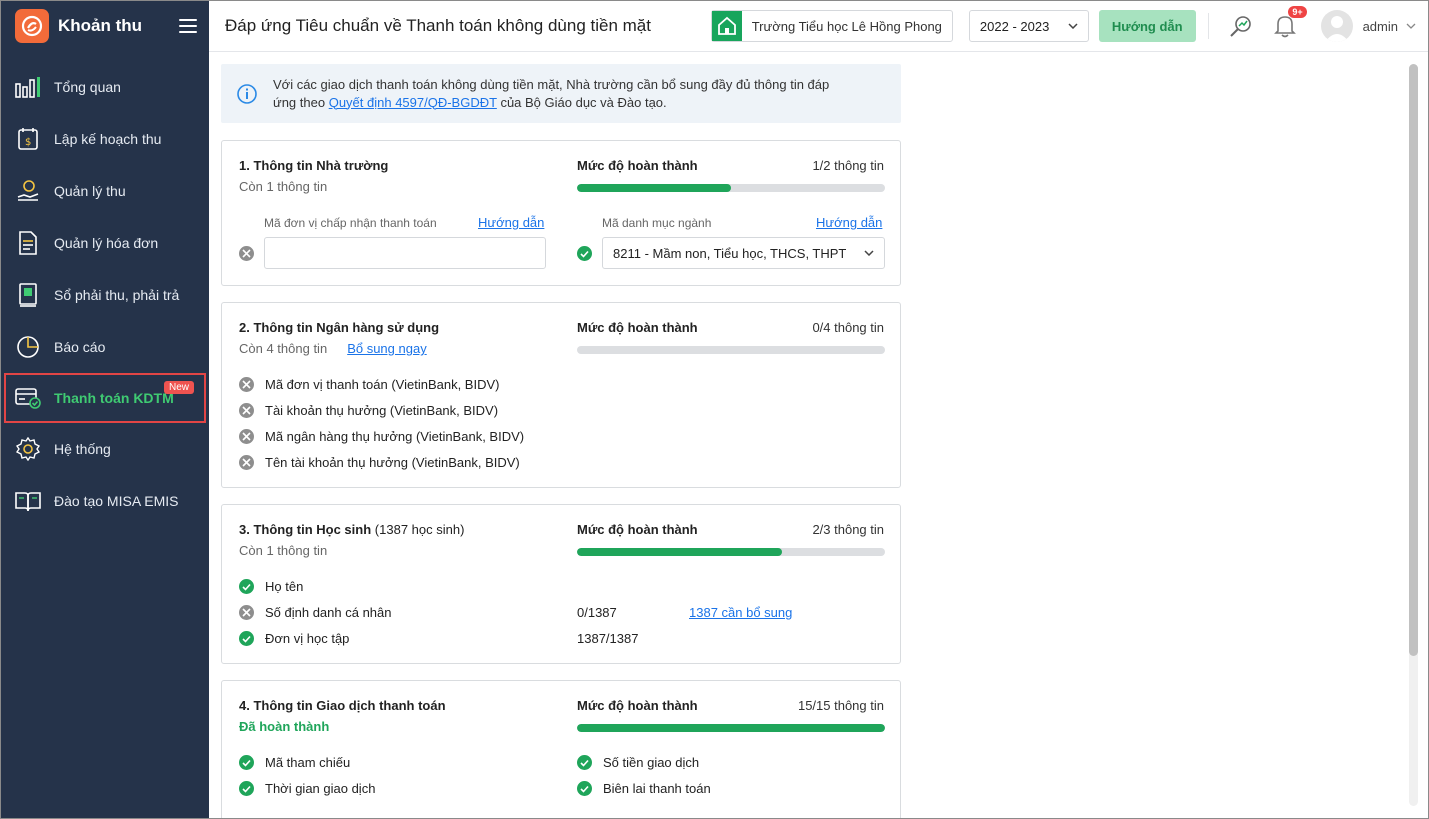  Describe the element at coordinates (294, 638) in the screenshot. I see `list-item: Đơn vị học tập` at that location.